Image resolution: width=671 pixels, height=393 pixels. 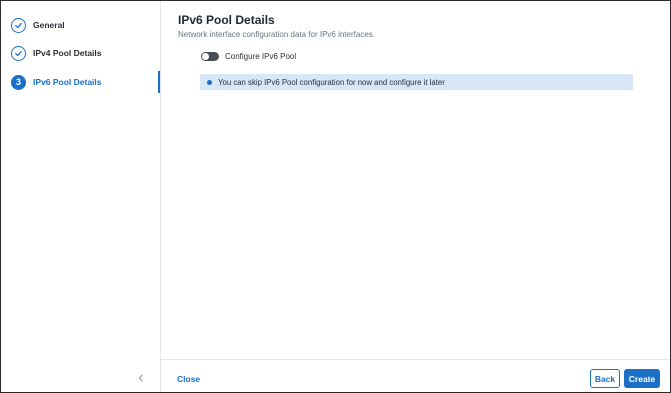 I want to click on active-step-indicator, so click(x=159, y=82).